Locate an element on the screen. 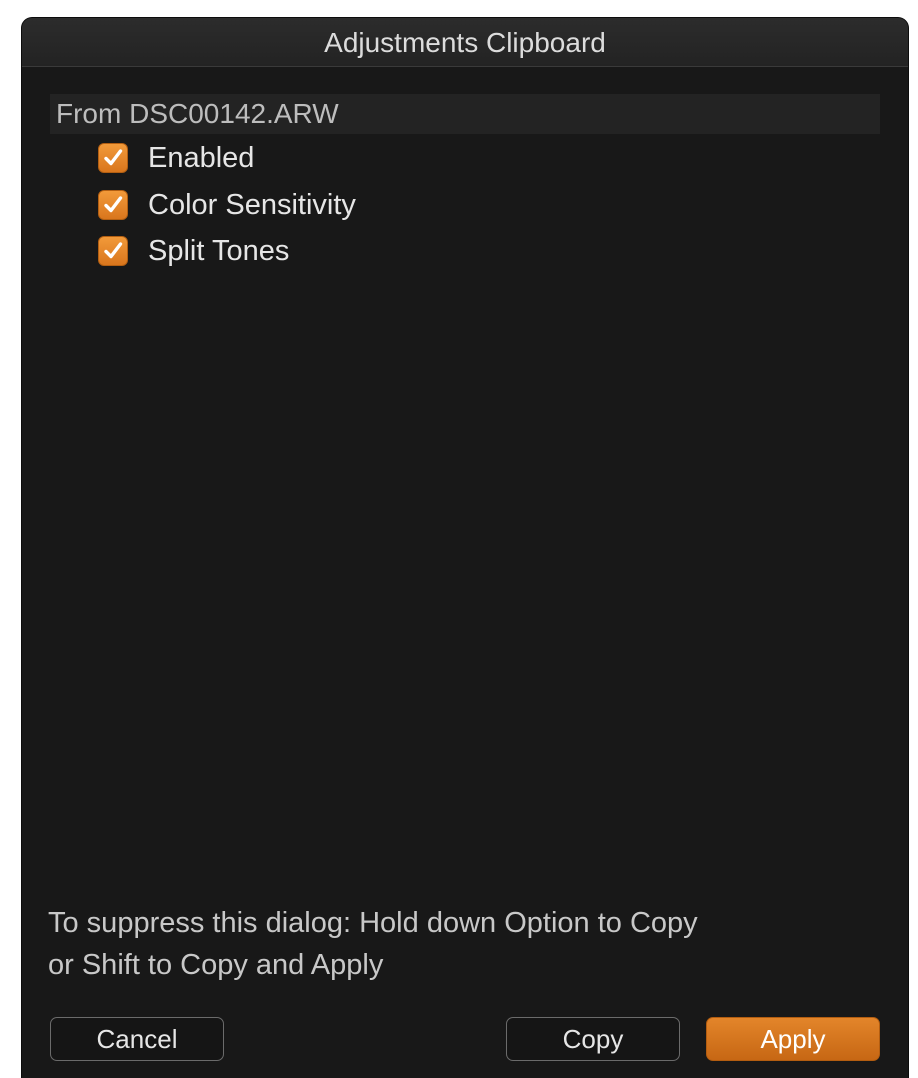 The width and height of the screenshot is (918, 1078). color-sensitivity-checkbox is located at coordinates (113, 205).